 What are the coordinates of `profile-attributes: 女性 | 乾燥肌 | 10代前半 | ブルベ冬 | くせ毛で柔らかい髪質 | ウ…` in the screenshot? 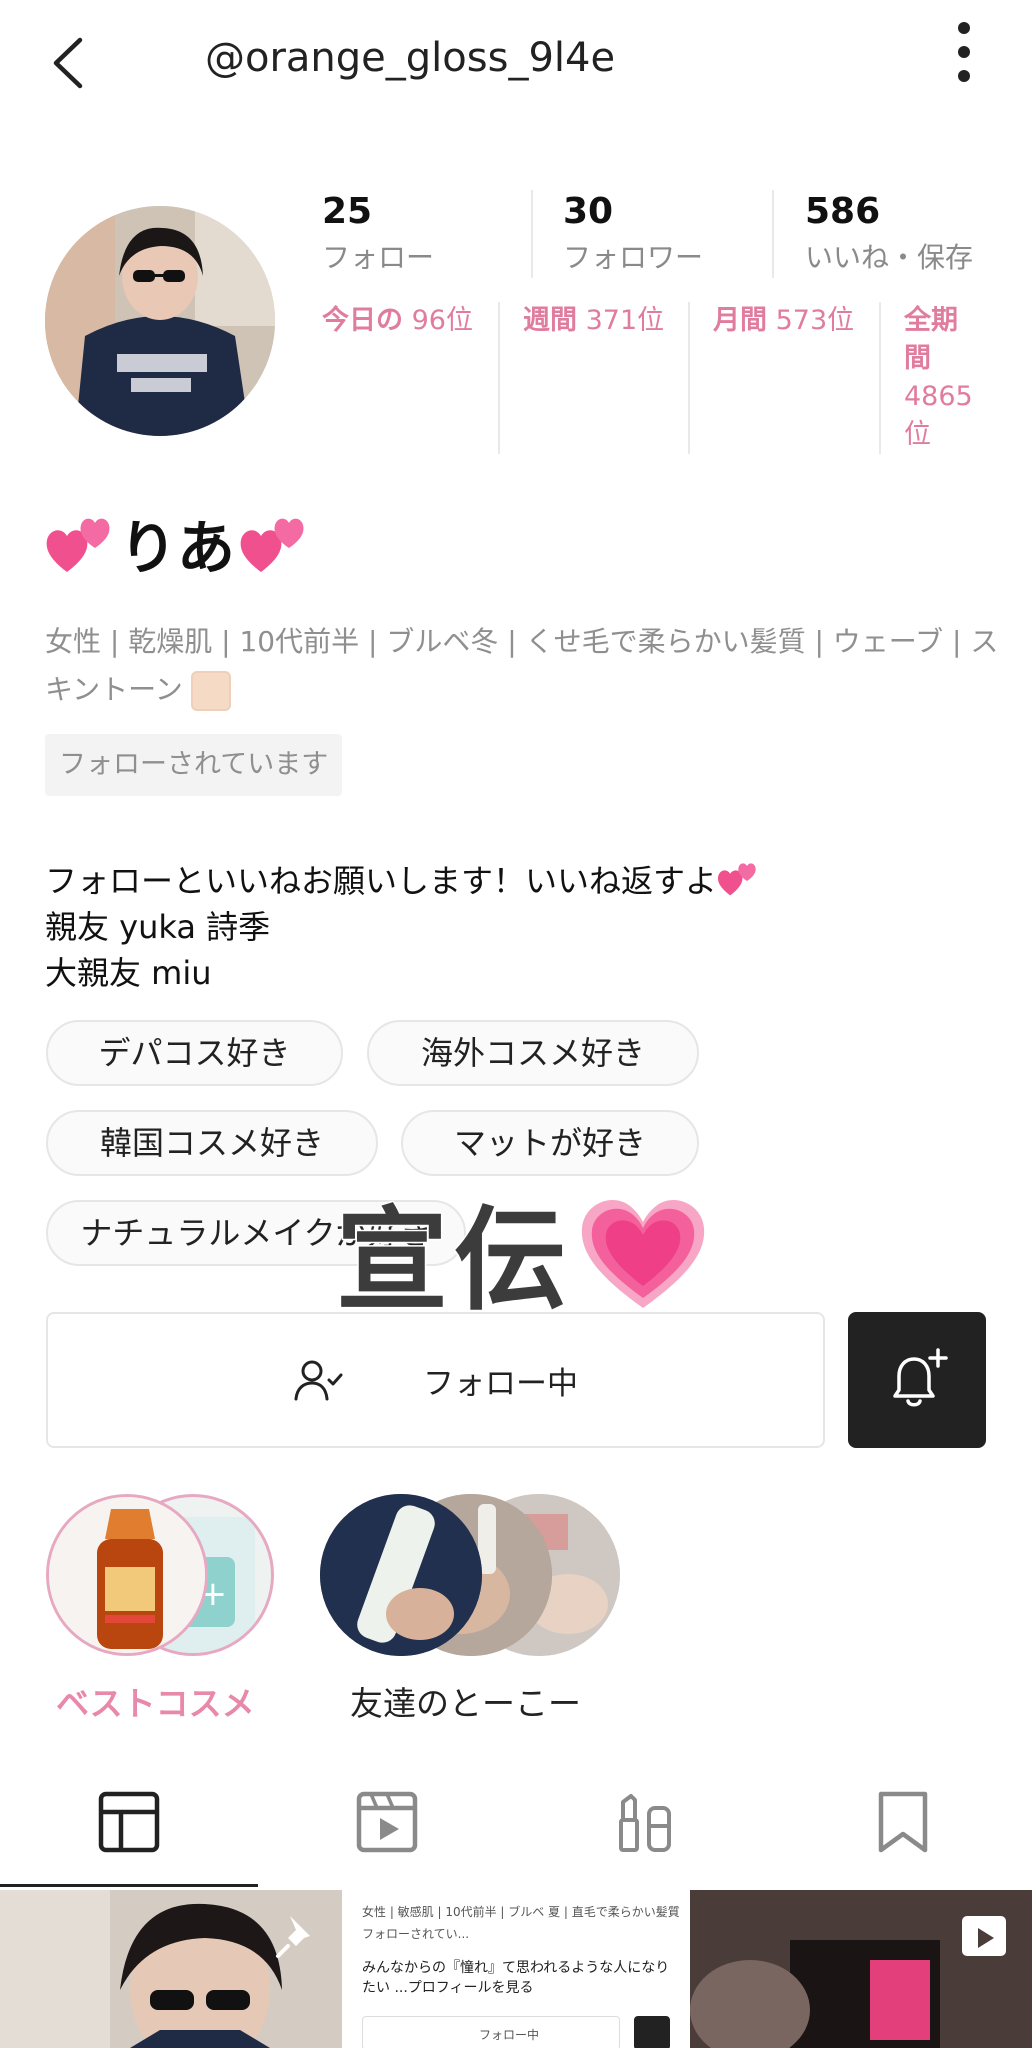 It's located at (522, 666).